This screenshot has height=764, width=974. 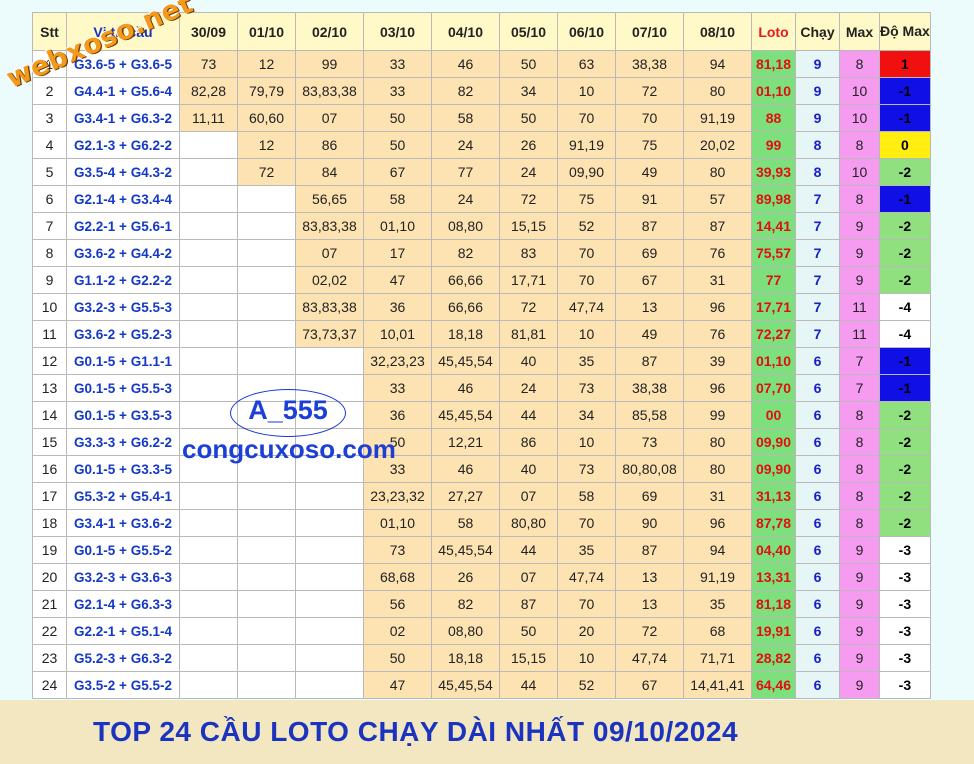 I want to click on row-index: 23, so click(x=49, y=658).